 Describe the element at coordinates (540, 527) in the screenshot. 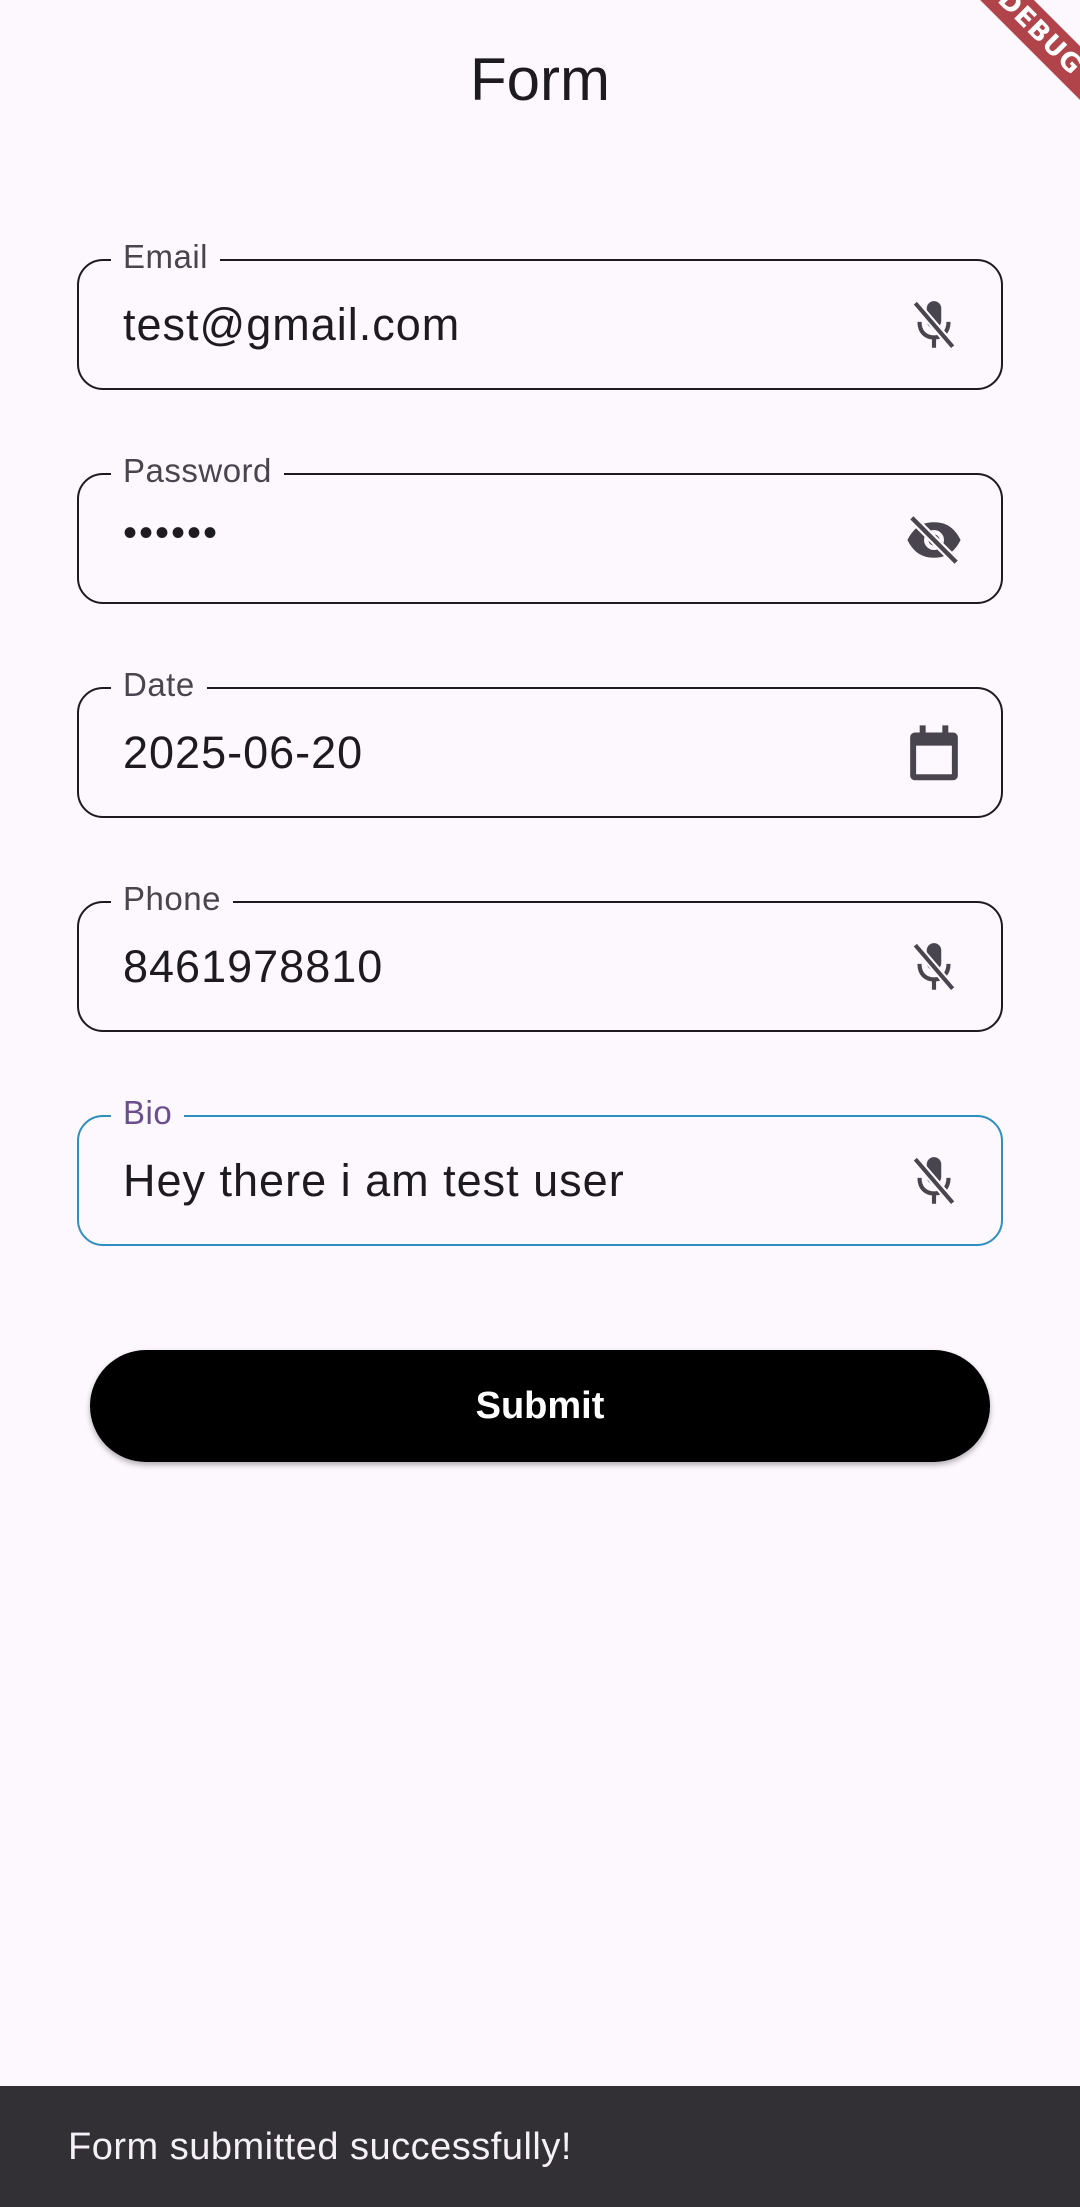

I see `password-field: Password ••••••` at that location.